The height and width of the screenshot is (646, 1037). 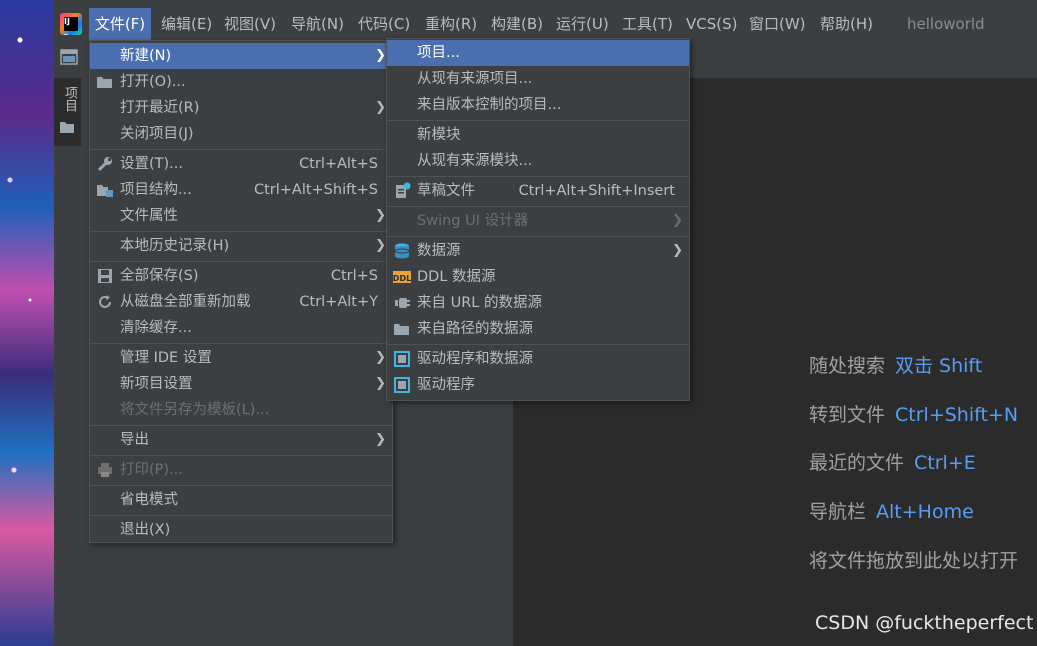 What do you see at coordinates (473, 221) in the screenshot?
I see `menu-item-label: Swing UI 设计器` at bounding box center [473, 221].